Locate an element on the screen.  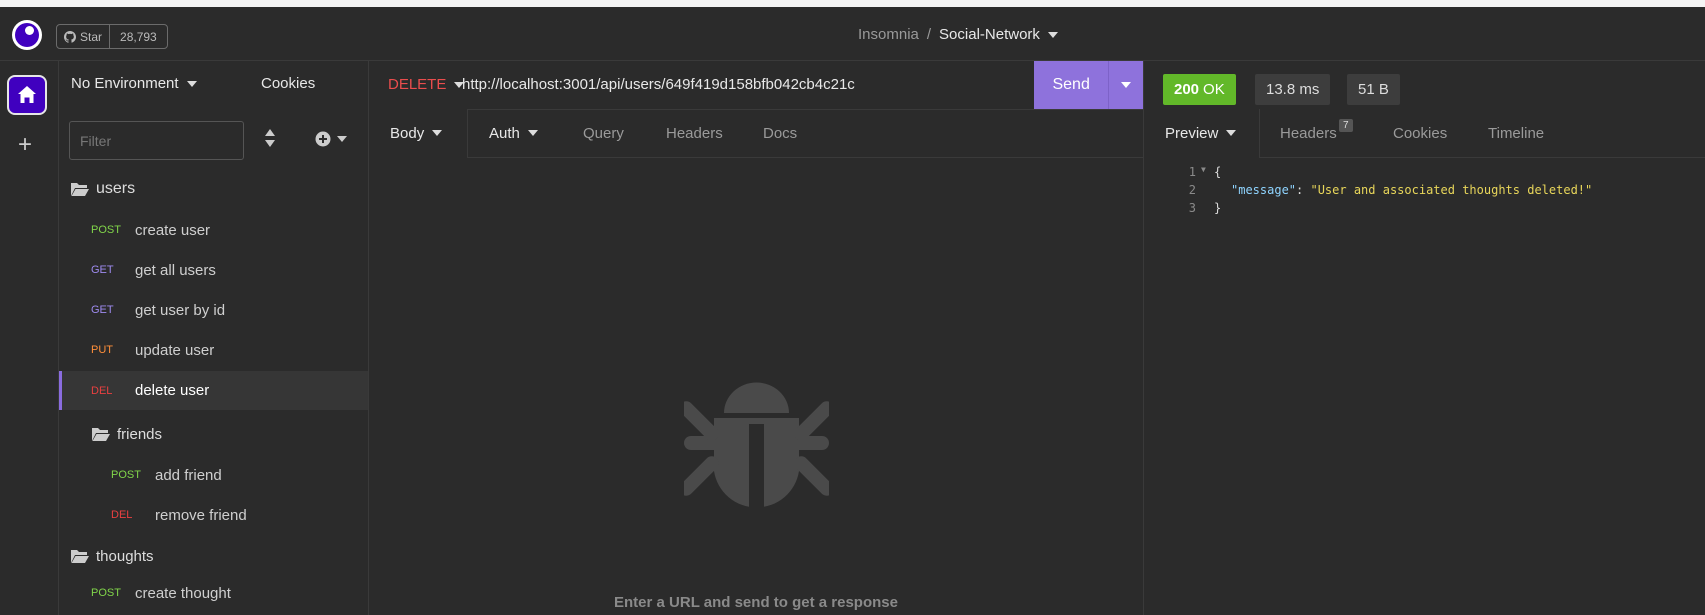
line-number: 1 is located at coordinates (1192, 172).